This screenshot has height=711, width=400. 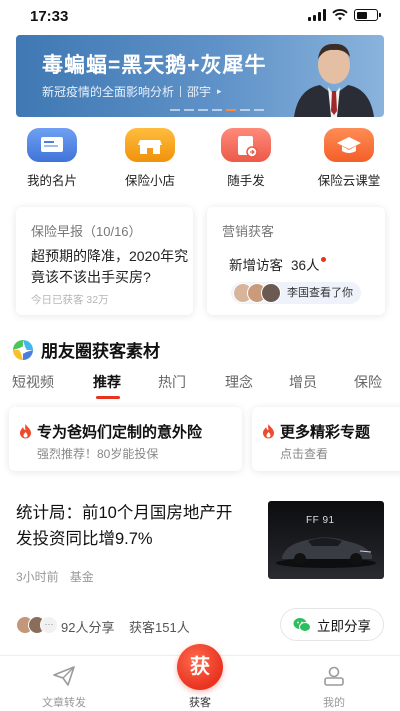 I want to click on paper-plane-icon, so click(x=64, y=676).